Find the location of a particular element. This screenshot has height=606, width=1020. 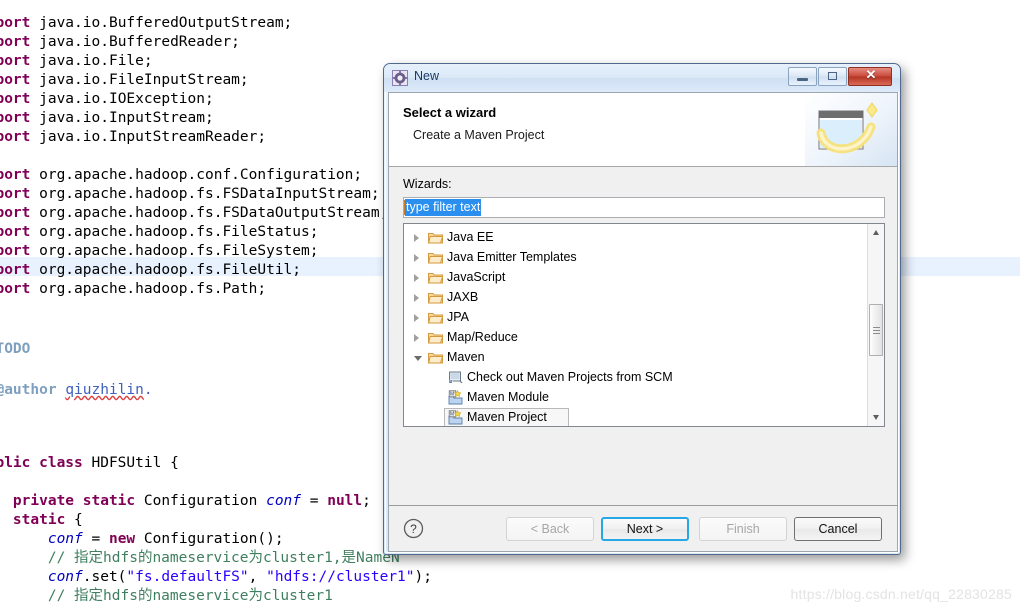

tree-item-javascript: JavaScript is located at coordinates (635, 278).